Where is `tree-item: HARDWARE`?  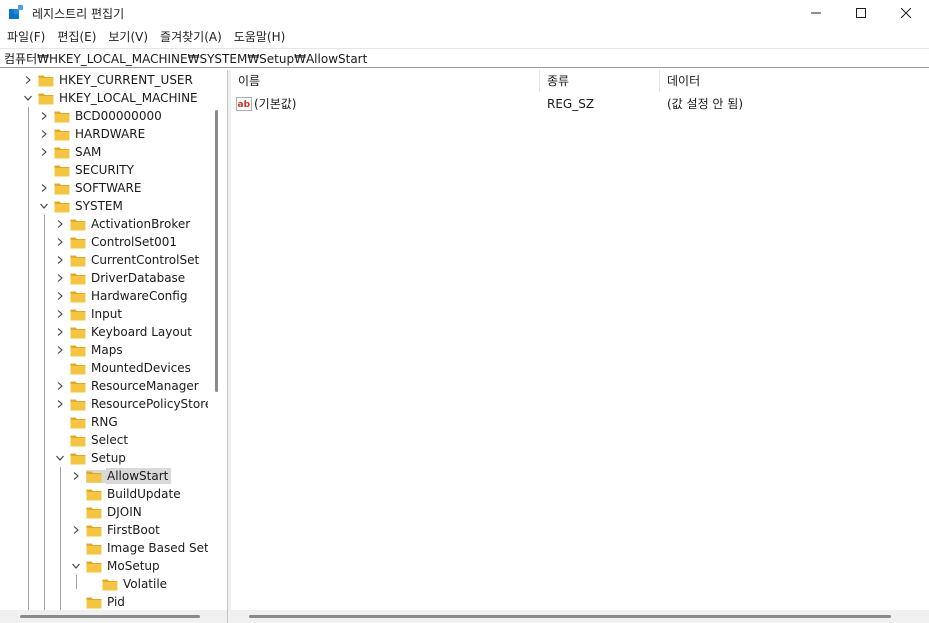
tree-item: HARDWARE is located at coordinates (93, 134).